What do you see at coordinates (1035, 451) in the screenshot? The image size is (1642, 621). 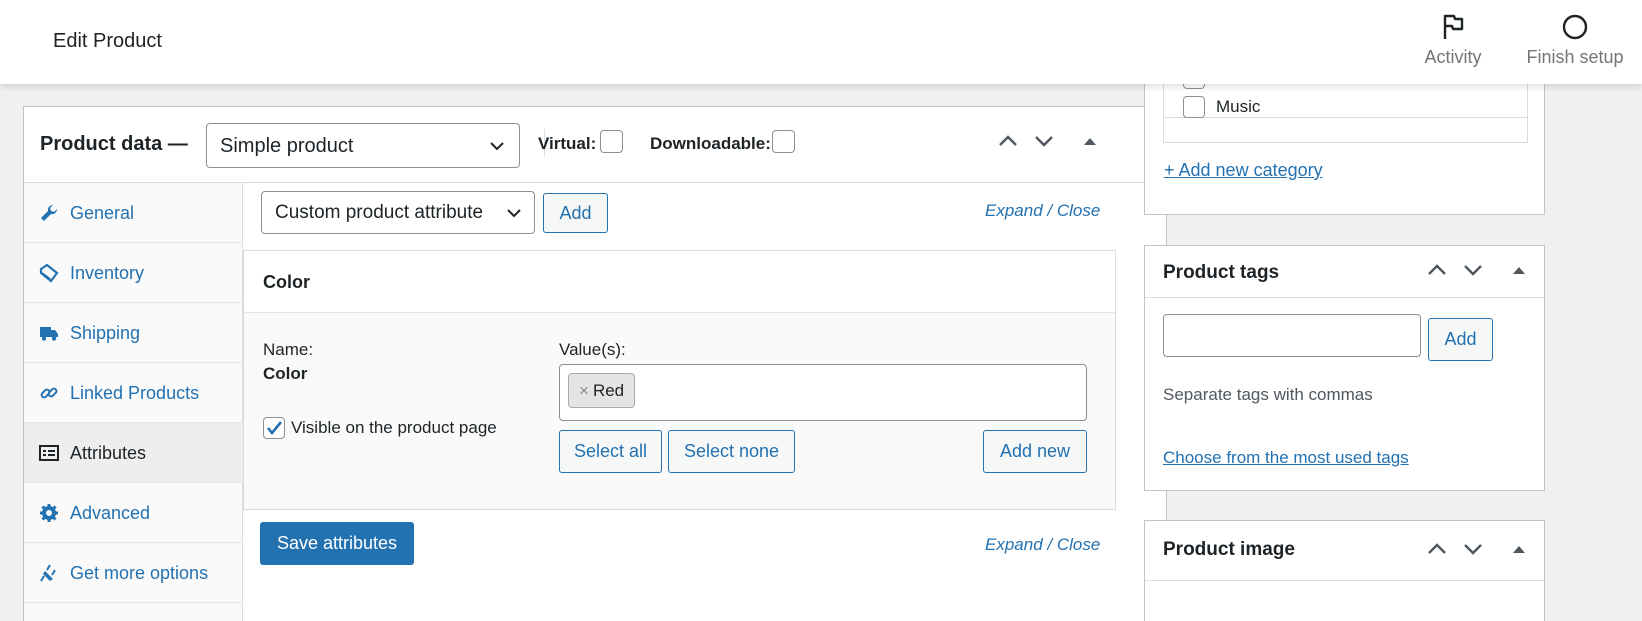 I see `add-new-value-button: Add new` at bounding box center [1035, 451].